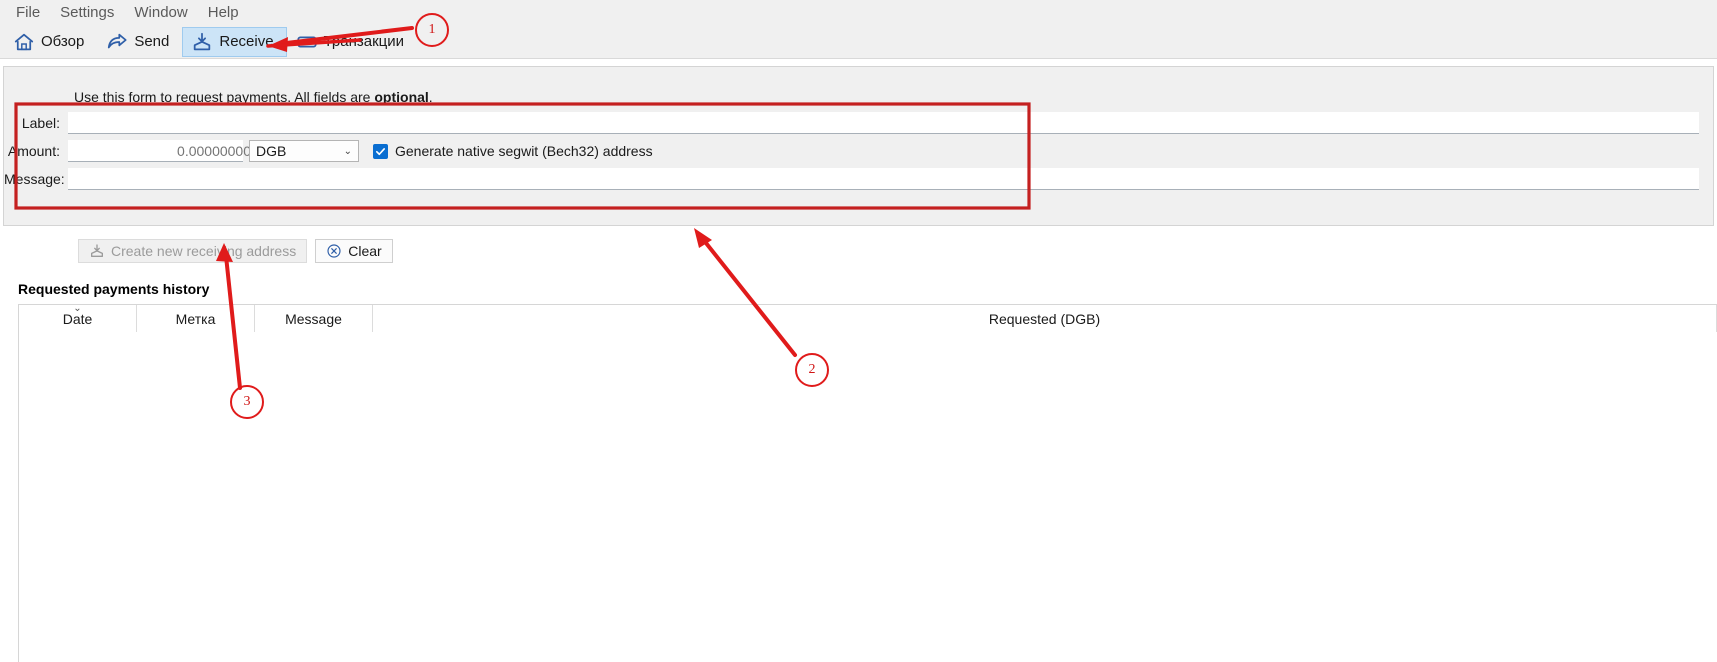 This screenshot has width=1717, height=662. Describe the element at coordinates (28, 12) in the screenshot. I see `menu-item-file: File` at that location.